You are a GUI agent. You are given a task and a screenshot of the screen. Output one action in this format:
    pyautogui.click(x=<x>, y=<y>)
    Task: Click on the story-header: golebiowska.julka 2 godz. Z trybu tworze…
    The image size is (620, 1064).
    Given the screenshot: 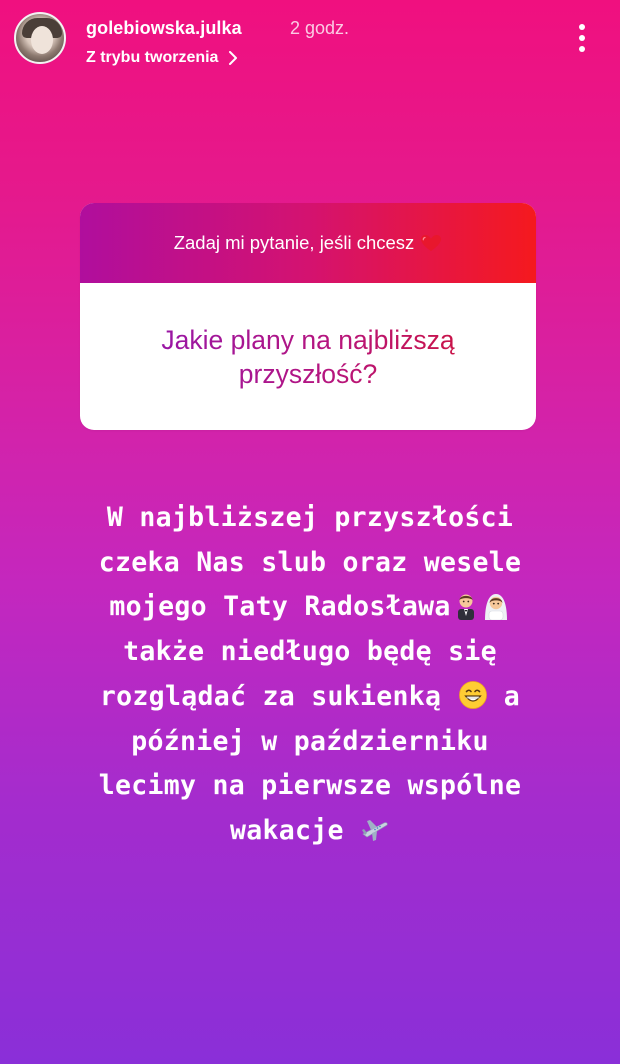 What is the action you would take?
    pyautogui.click(x=310, y=40)
    